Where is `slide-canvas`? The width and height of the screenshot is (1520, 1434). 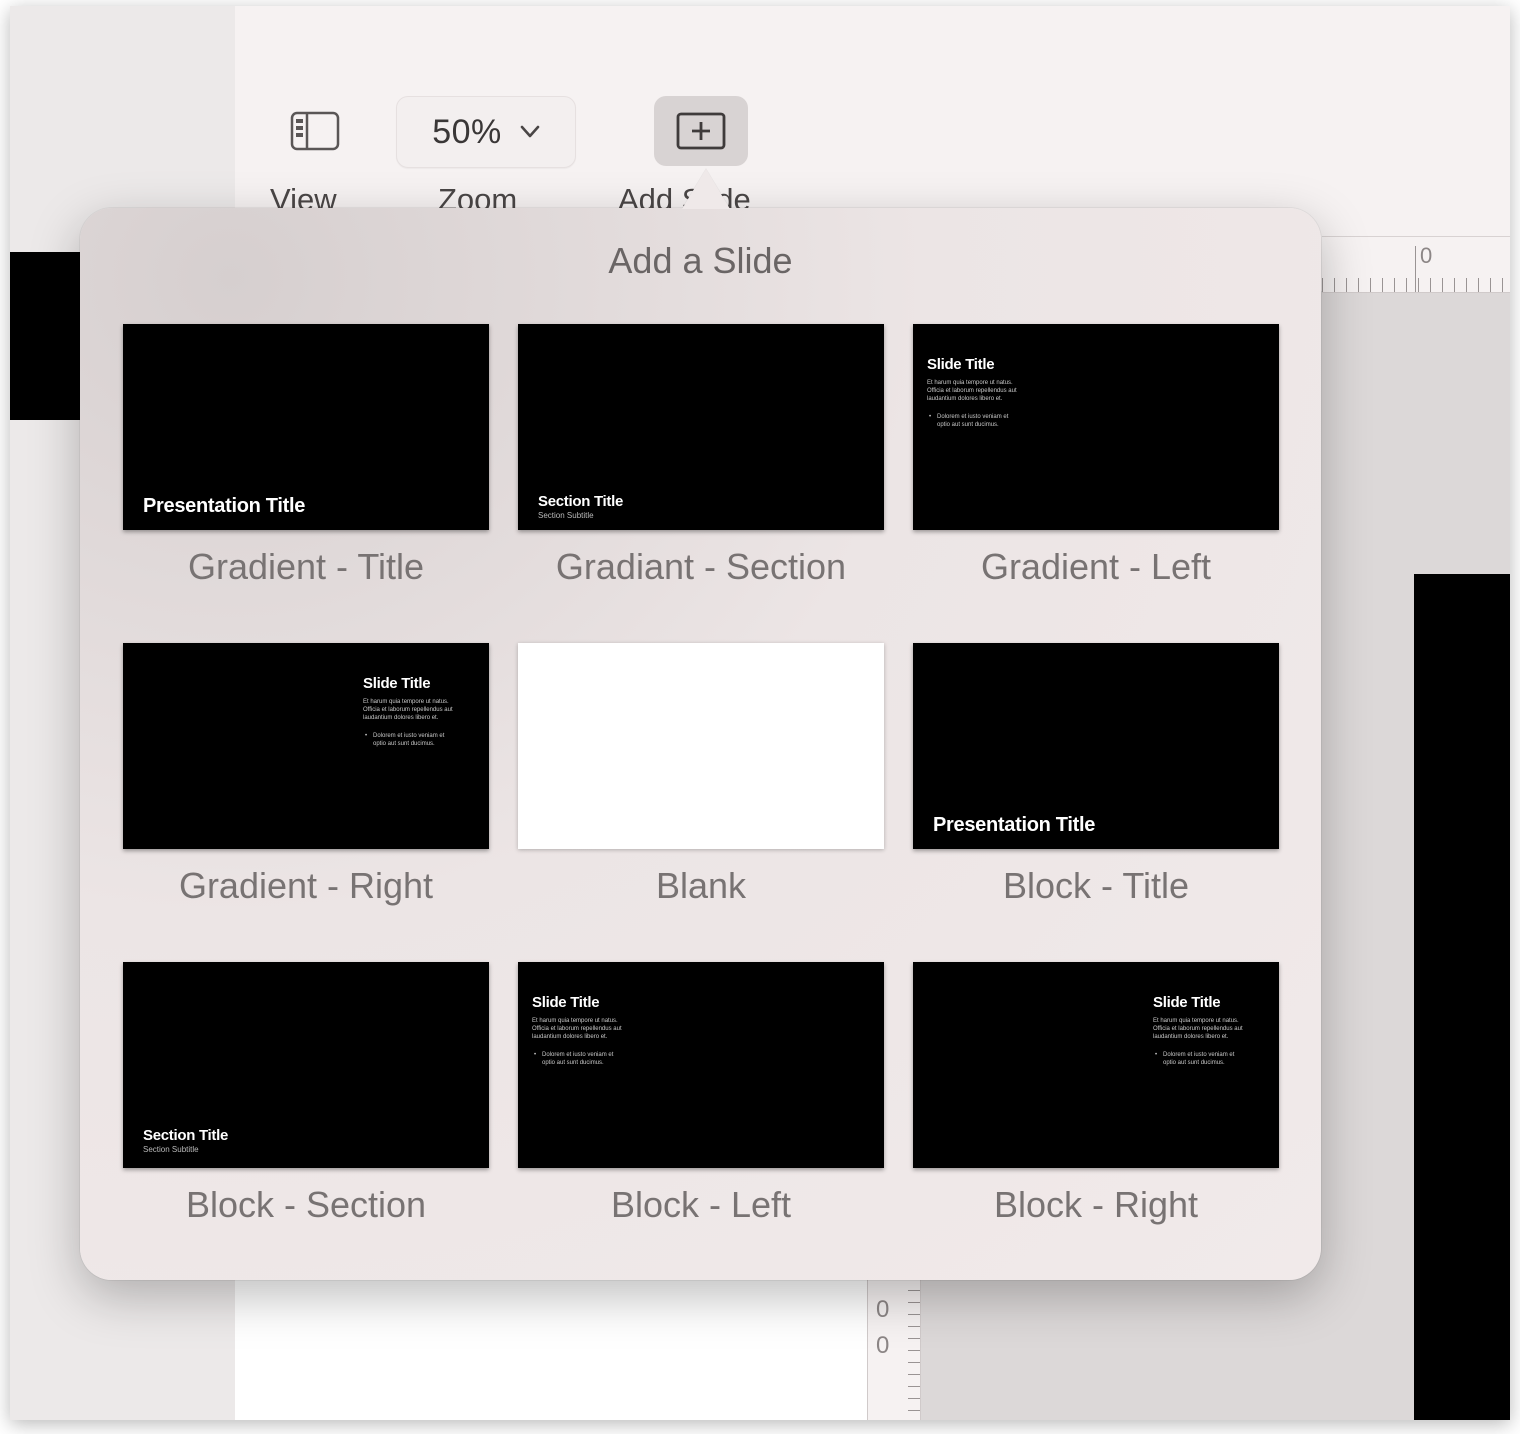
slide-canvas is located at coordinates (551, 1348).